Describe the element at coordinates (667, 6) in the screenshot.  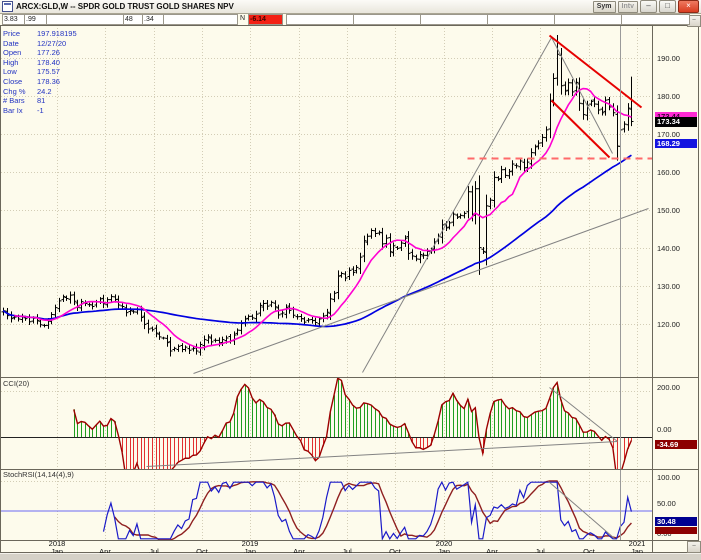
I see `restore-button: □` at that location.